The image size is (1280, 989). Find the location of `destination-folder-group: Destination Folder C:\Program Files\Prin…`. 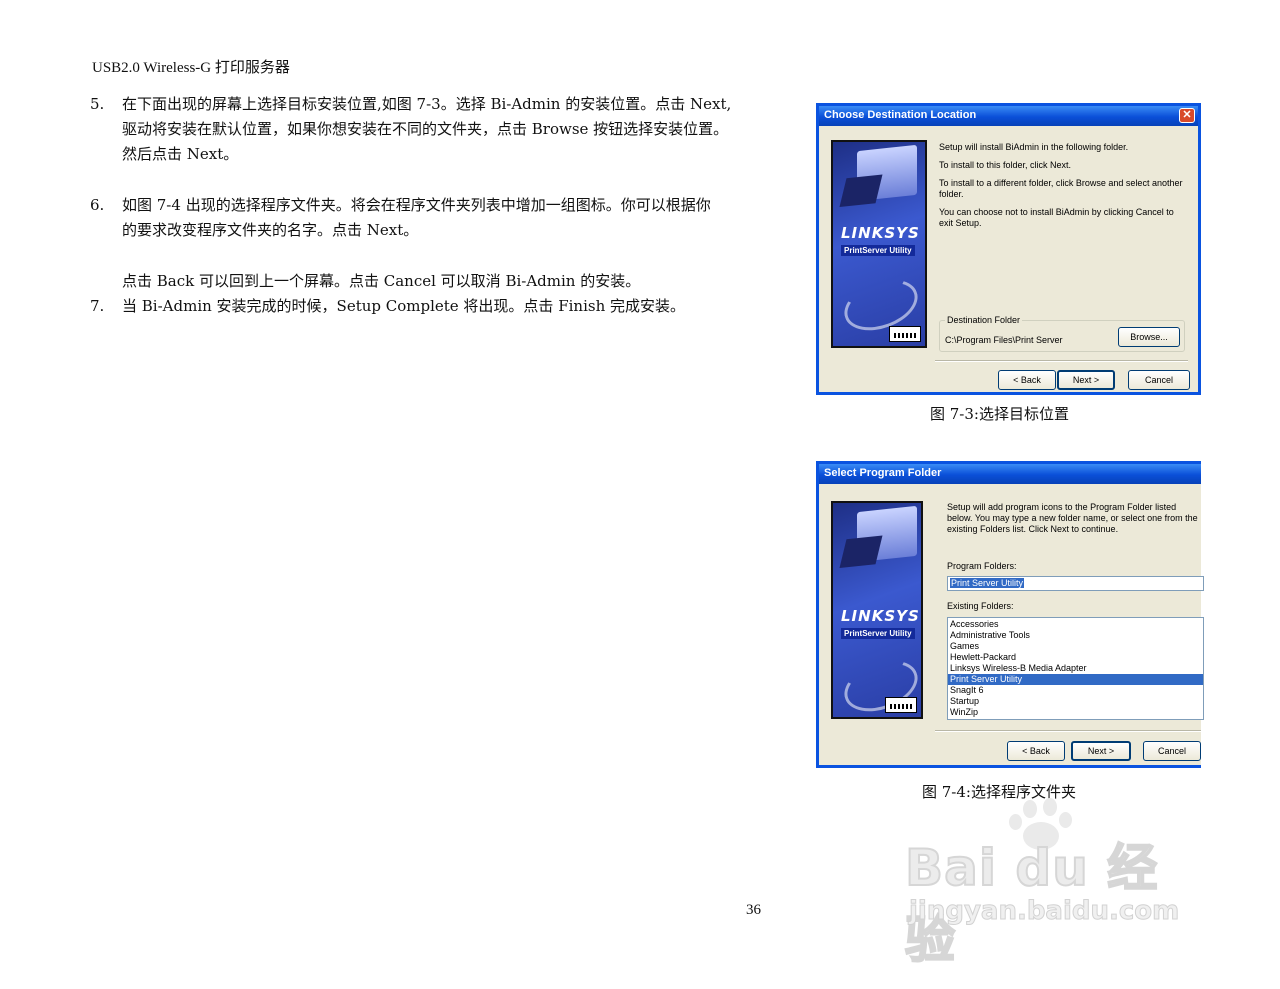

destination-folder-group: Destination Folder C:\Program Files\Prin… is located at coordinates (1062, 333).